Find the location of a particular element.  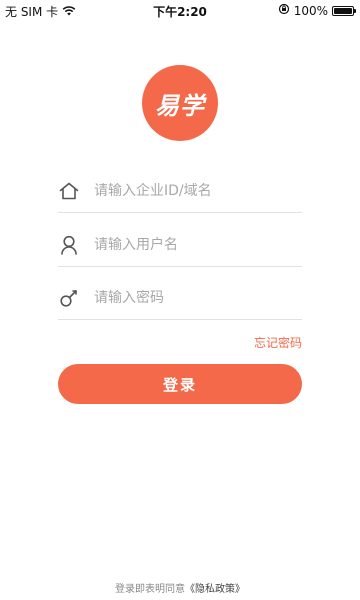

forgot-password-link: 忘记密码 is located at coordinates (278, 342).